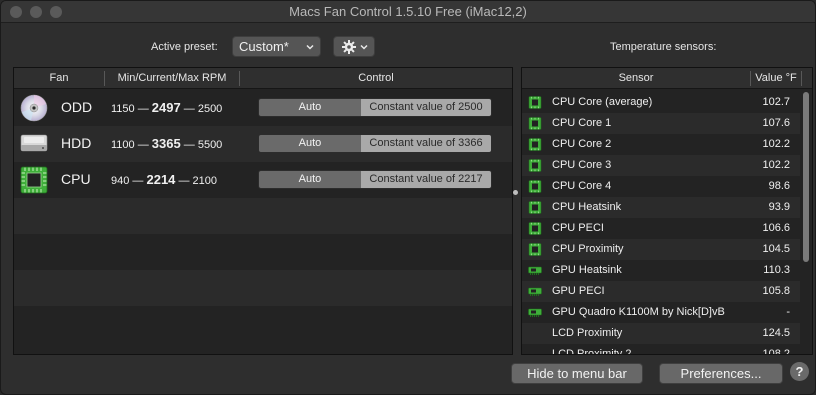 This screenshot has height=395, width=816. What do you see at coordinates (661, 333) in the screenshot?
I see `sensor-row: LCD Proximity 124.5` at bounding box center [661, 333].